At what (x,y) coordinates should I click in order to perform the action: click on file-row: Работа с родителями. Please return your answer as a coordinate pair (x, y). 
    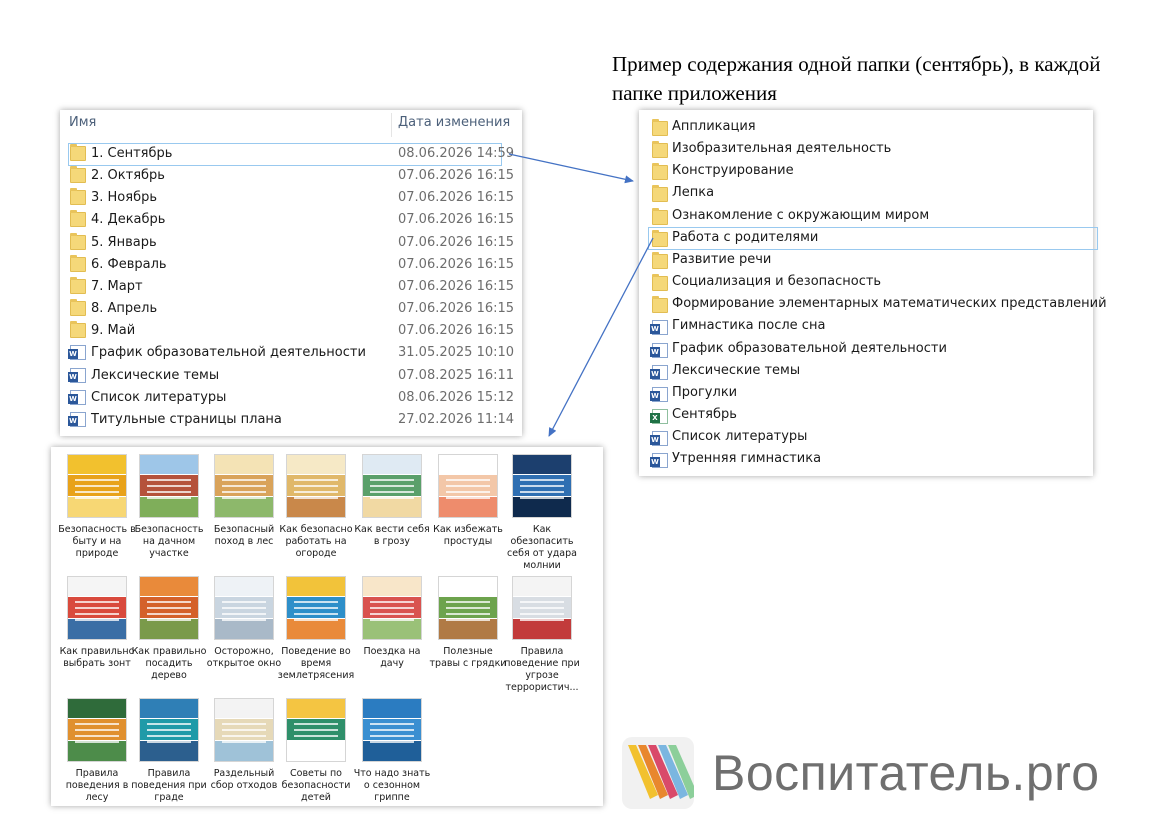
    Looking at the image, I should click on (868, 238).